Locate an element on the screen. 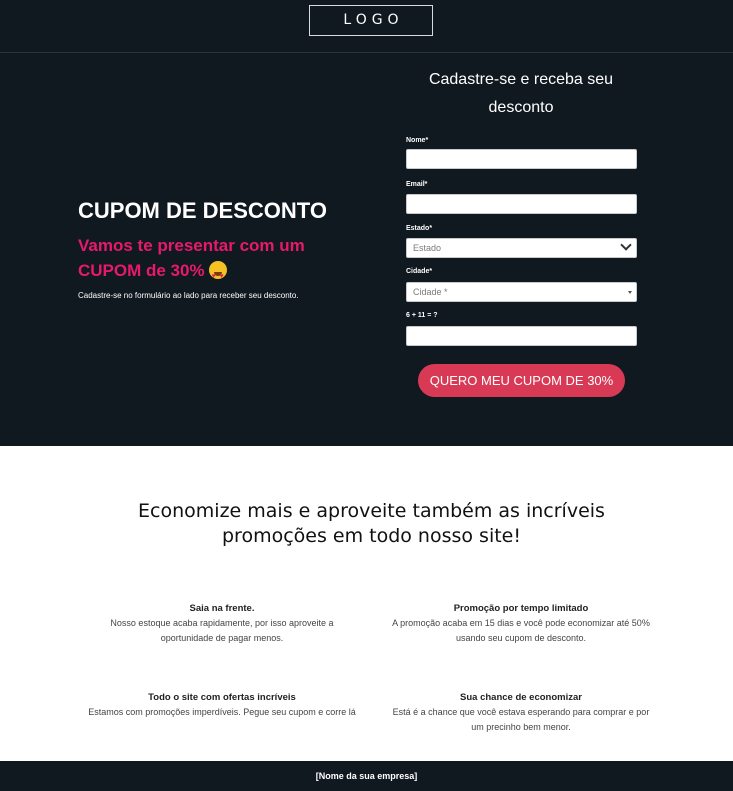  feature-title: Sua chance de economizar is located at coordinates (521, 697).